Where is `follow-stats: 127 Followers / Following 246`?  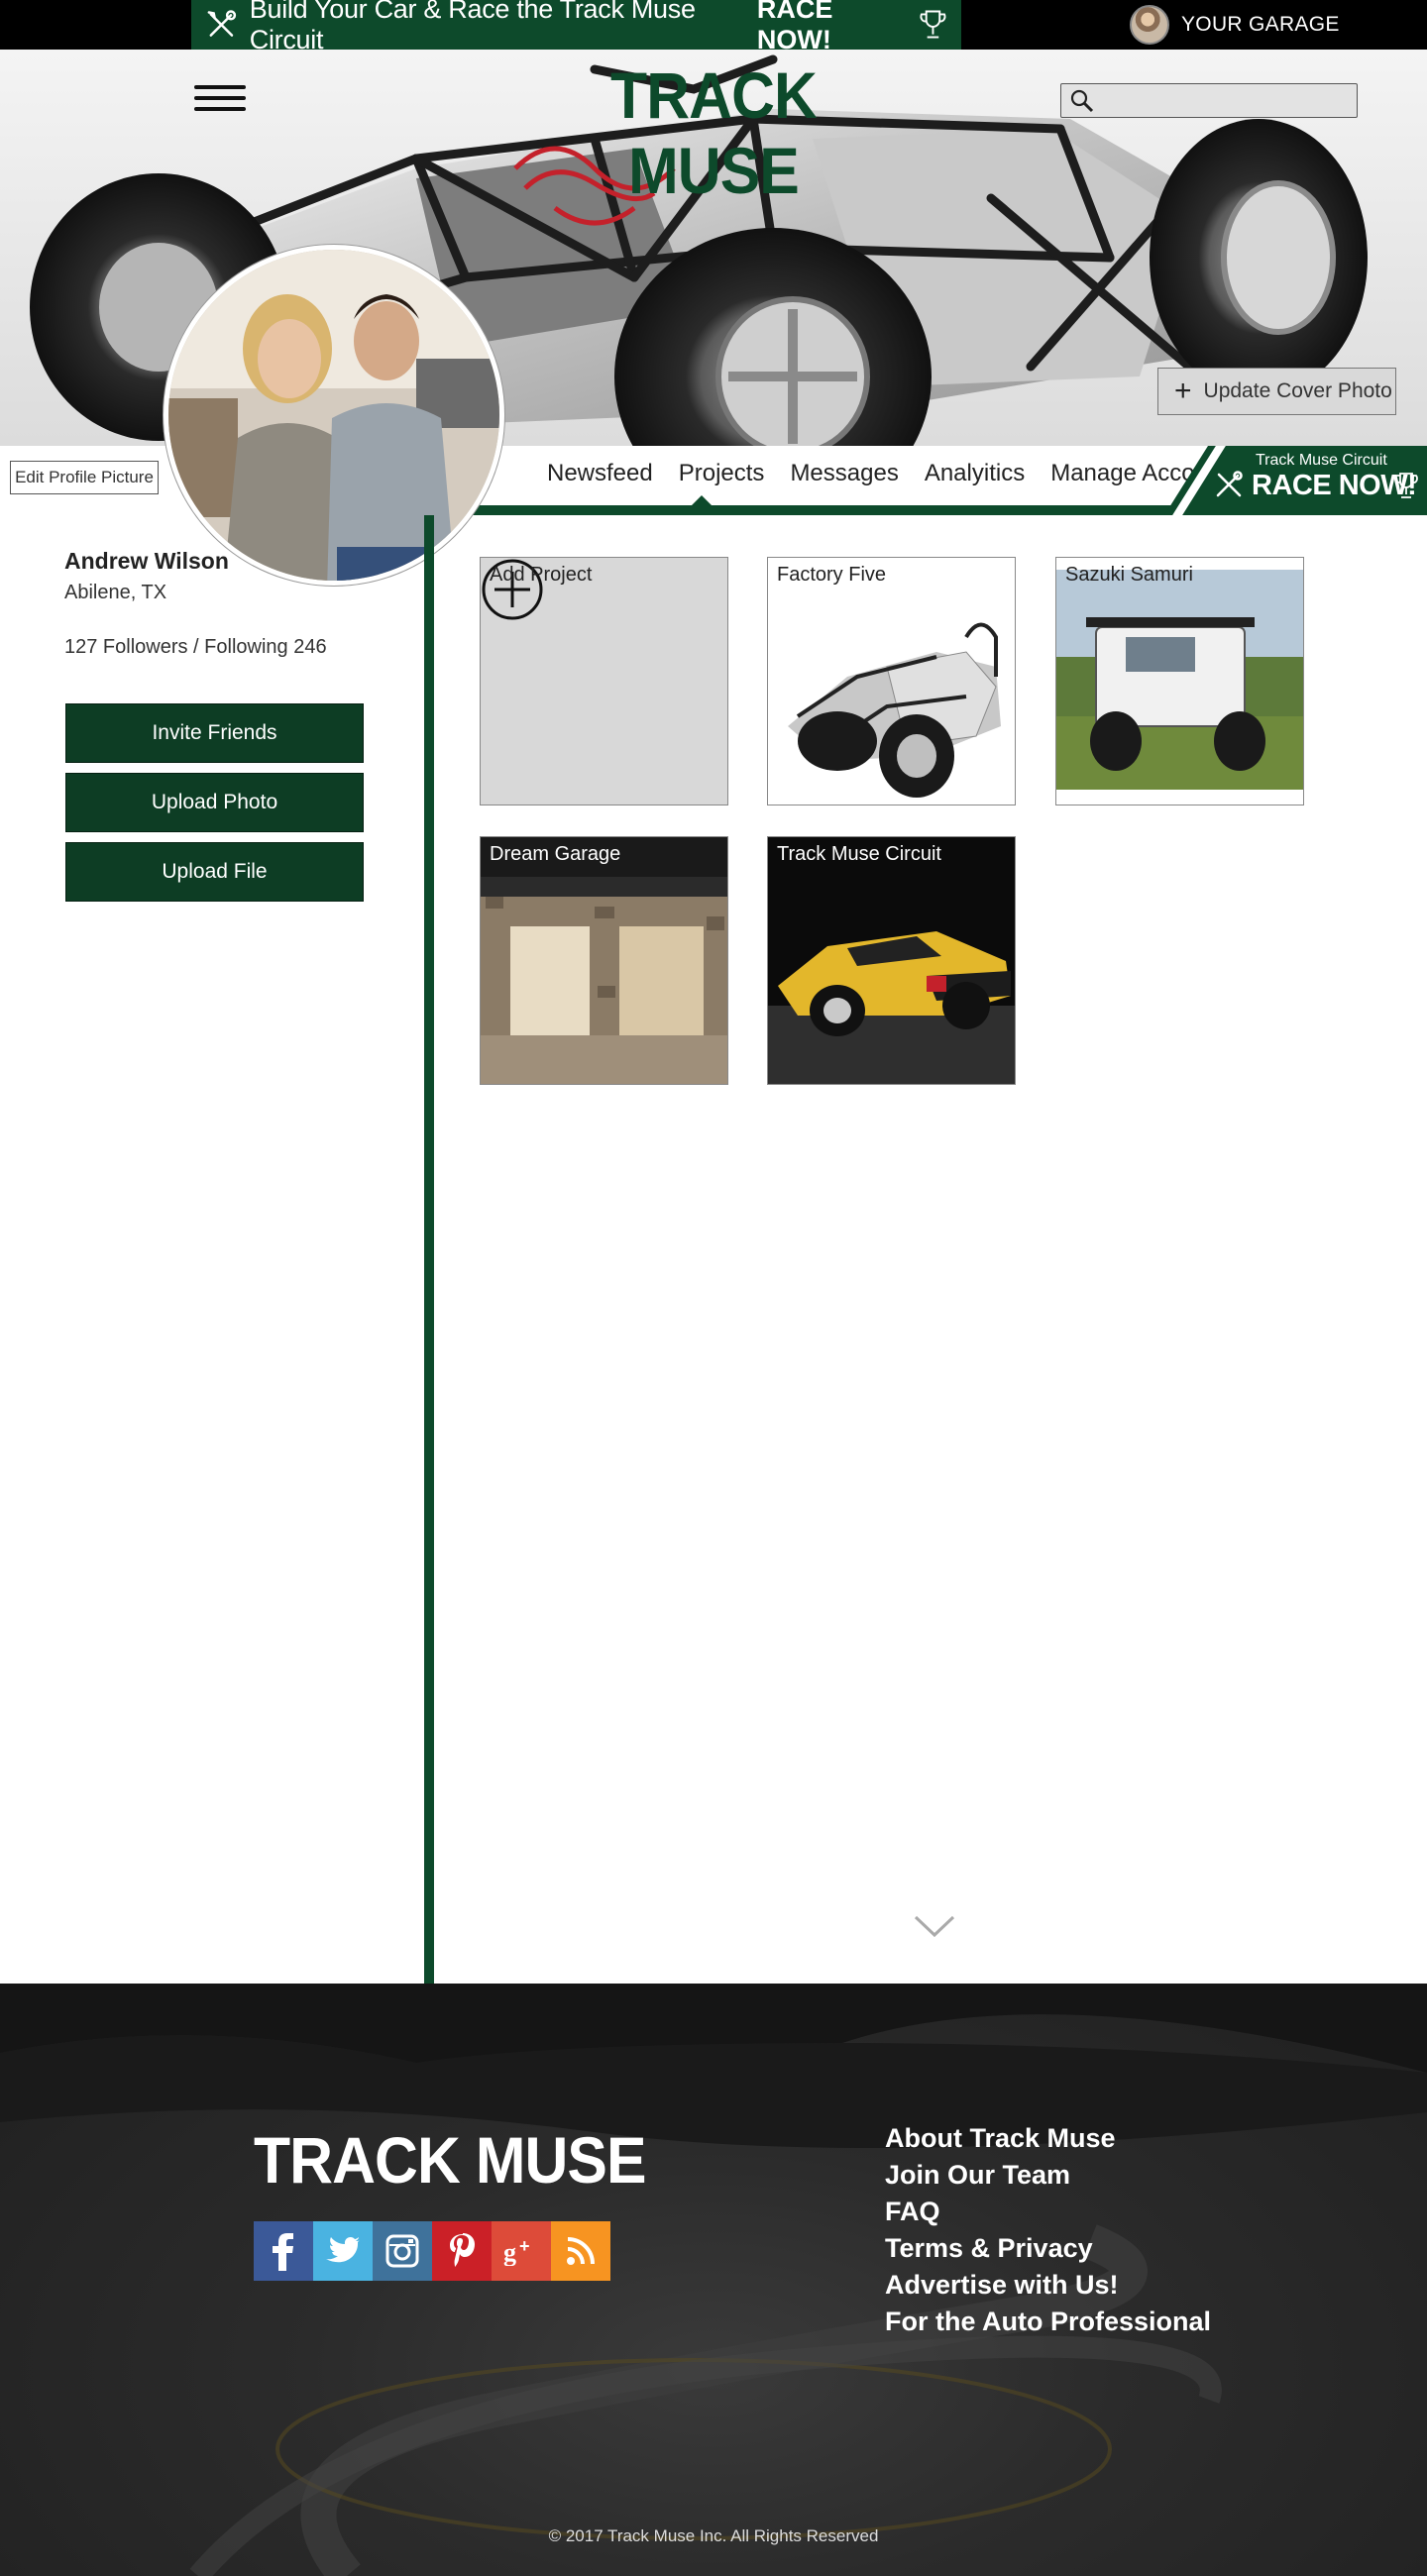
follow-stats: 127 Followers / Following 246 is located at coordinates (195, 647).